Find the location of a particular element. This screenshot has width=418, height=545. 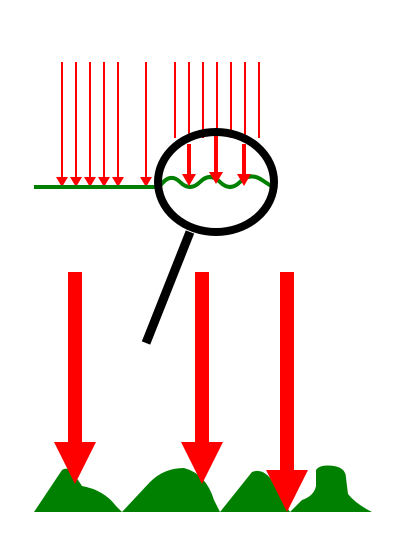

magnified-view is located at coordinates (216, 161).